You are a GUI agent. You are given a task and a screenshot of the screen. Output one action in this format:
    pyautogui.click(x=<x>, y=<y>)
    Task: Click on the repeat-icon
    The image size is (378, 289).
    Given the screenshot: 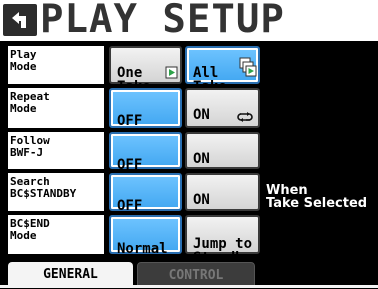 What is the action you would take?
    pyautogui.click(x=245, y=117)
    